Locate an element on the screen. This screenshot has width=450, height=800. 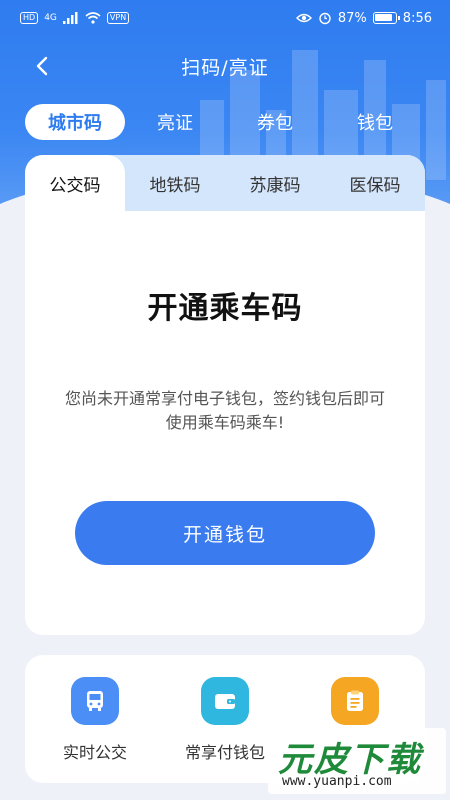
back-button is located at coordinates (42, 66).